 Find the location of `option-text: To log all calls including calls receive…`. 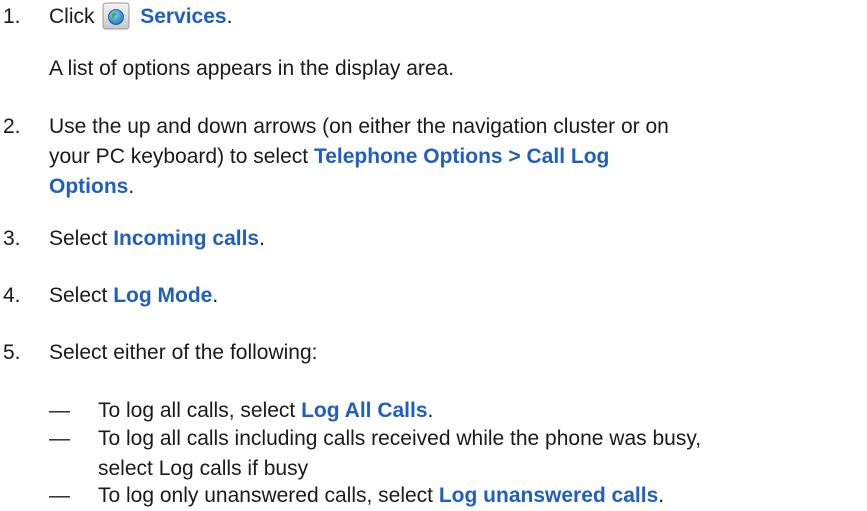

option-text: To log all calls including calls receive… is located at coordinates (400, 438).